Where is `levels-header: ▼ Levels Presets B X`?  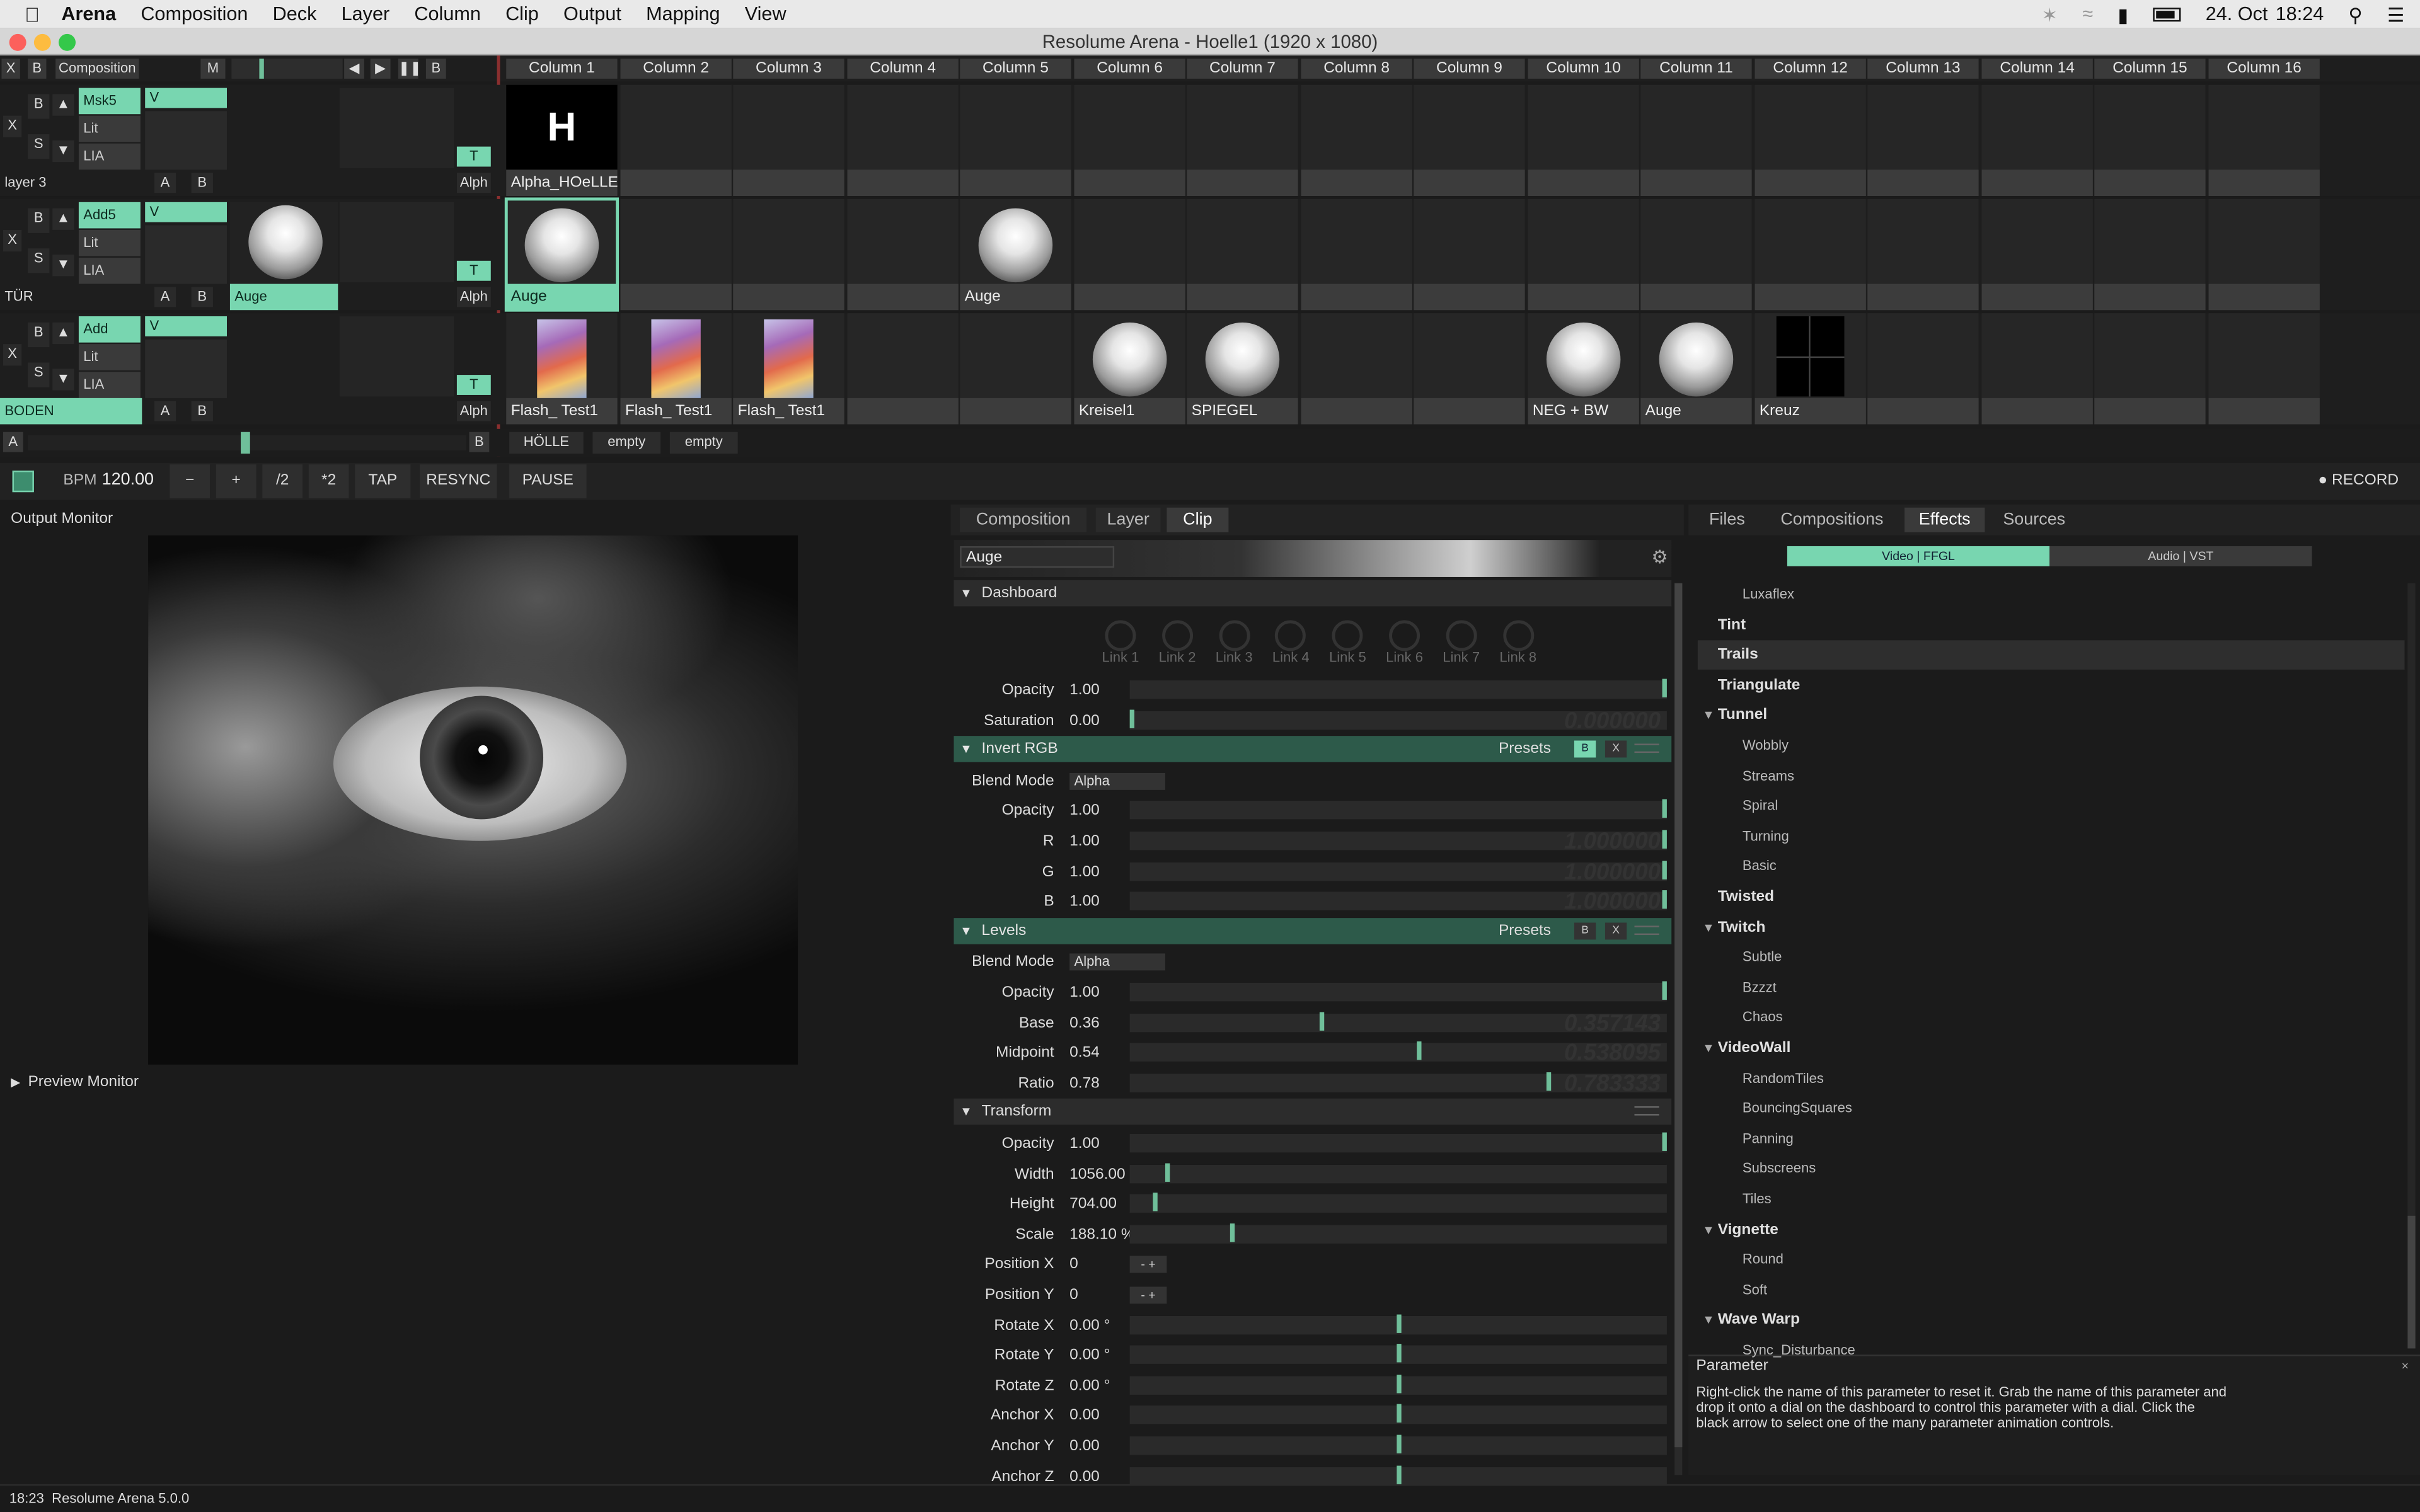
levels-header: ▼ Levels Presets B X is located at coordinates (1313, 930).